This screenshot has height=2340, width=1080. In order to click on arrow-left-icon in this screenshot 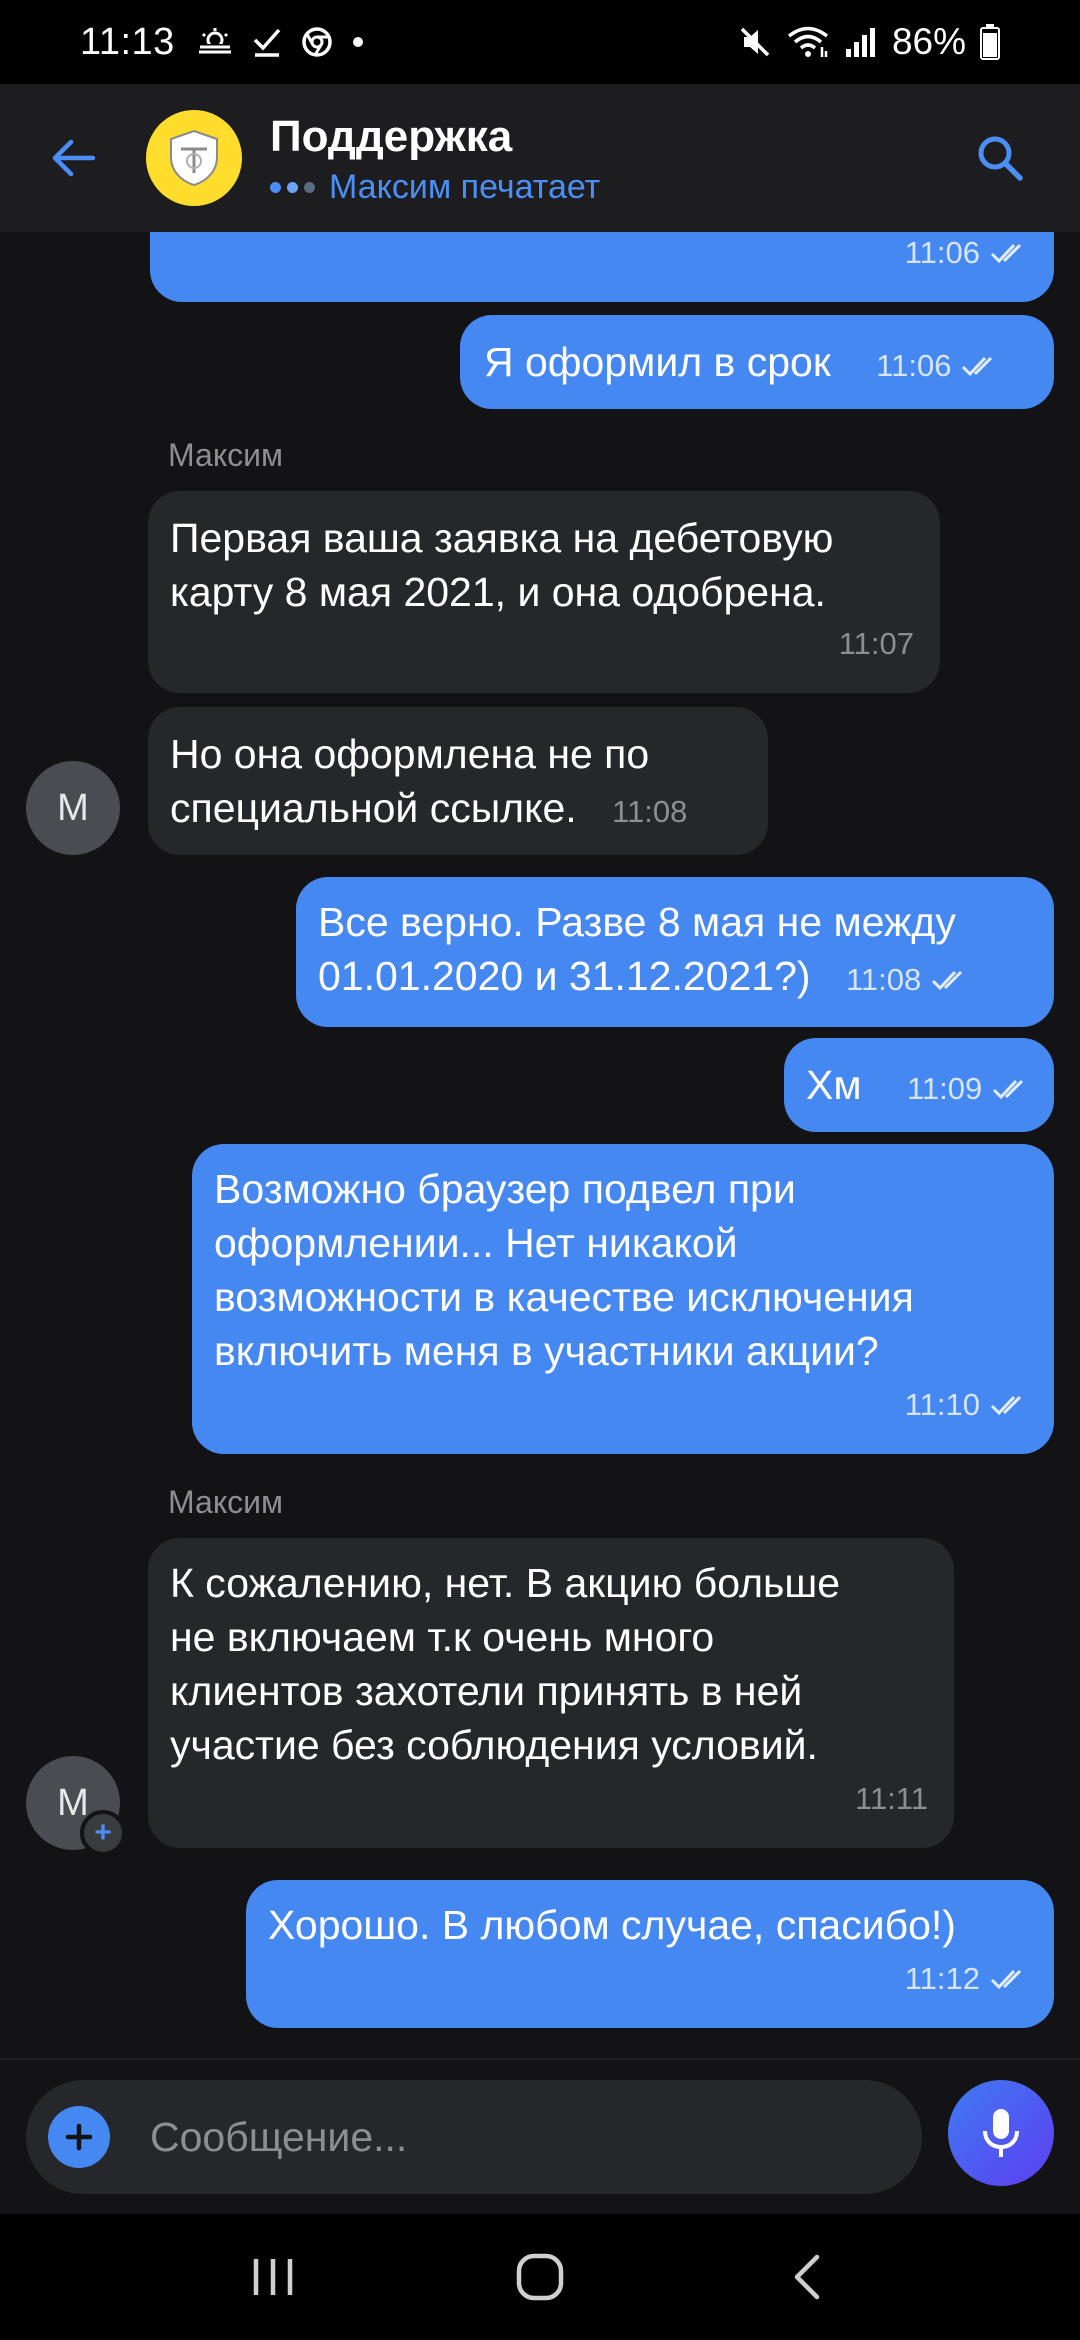, I will do `click(73, 158)`.